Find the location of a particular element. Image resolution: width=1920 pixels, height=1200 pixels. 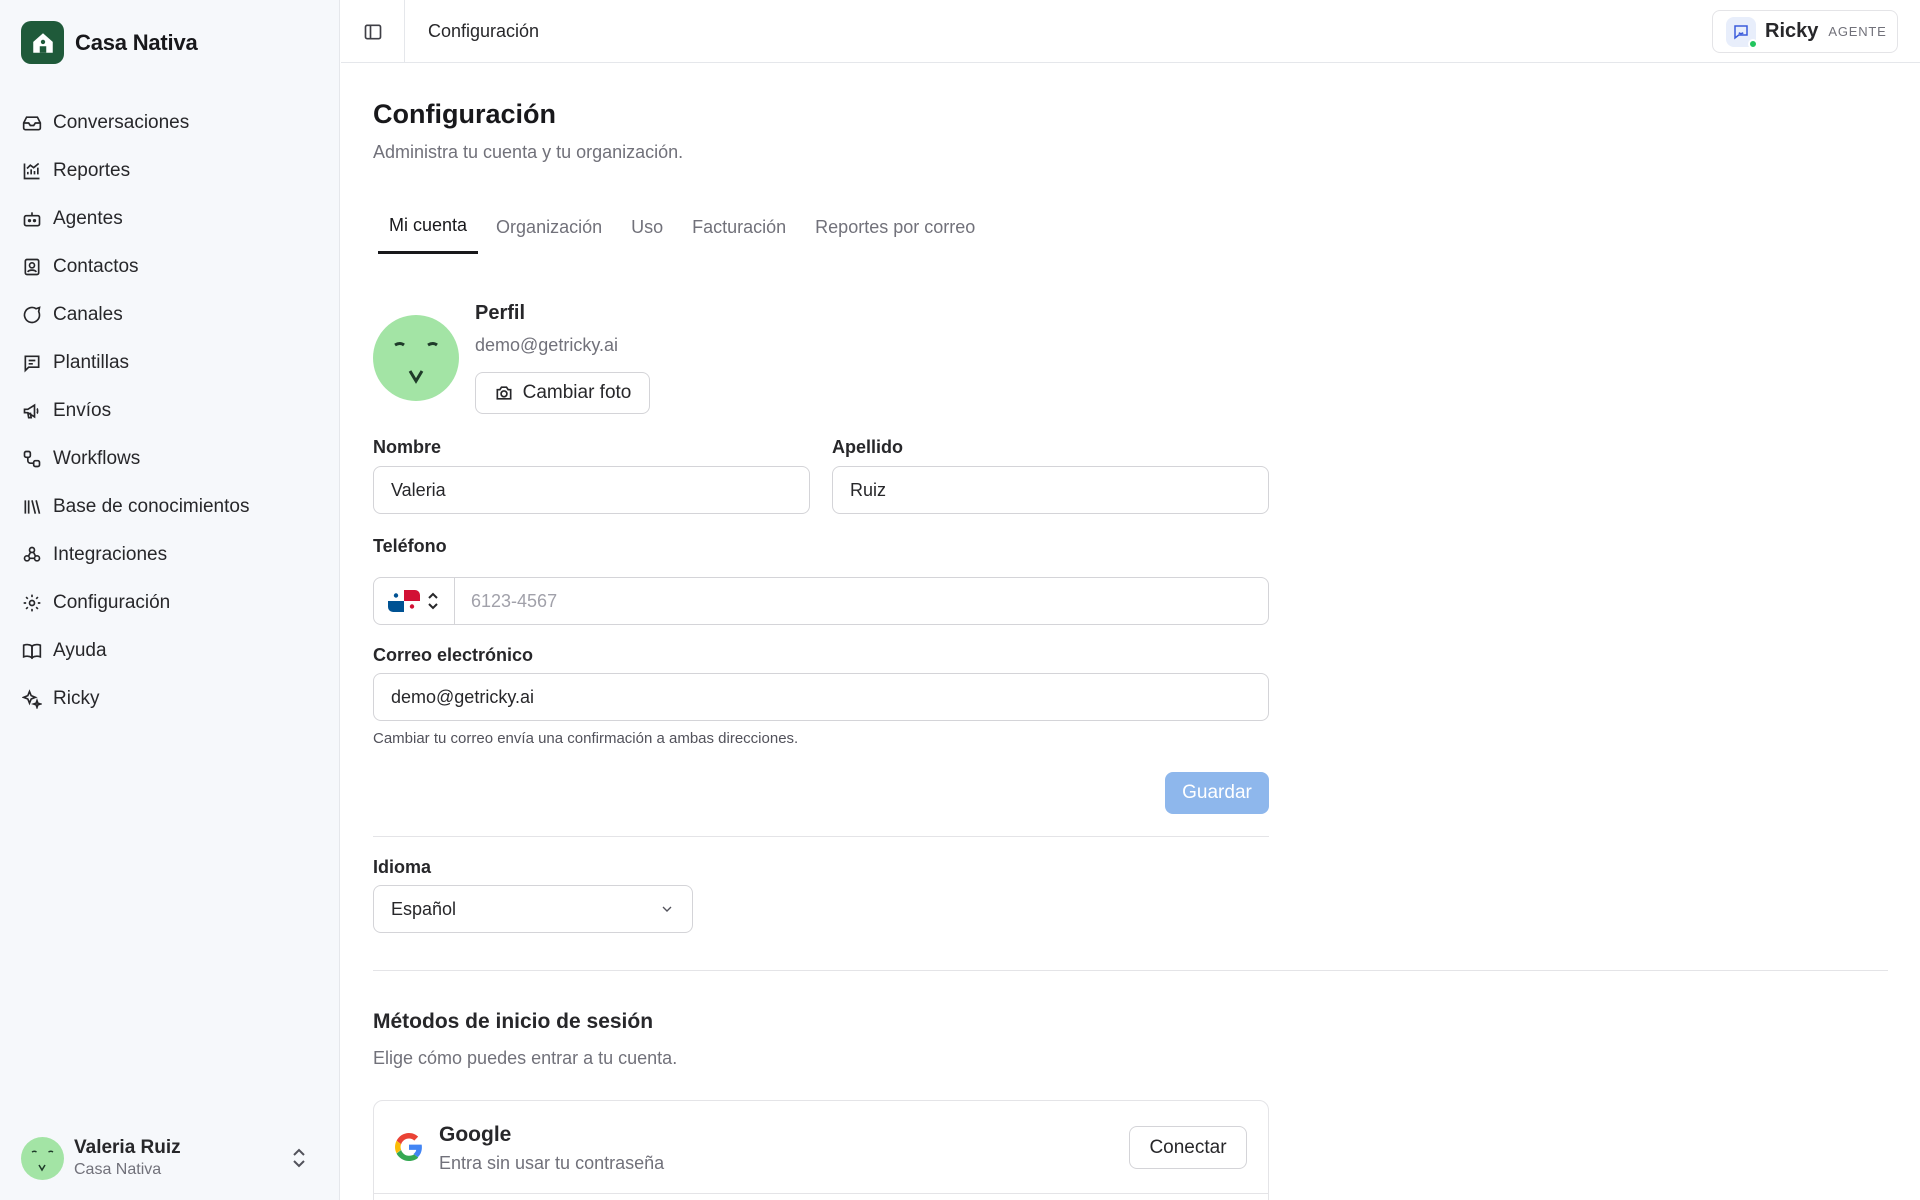

sidebar-item-workflows: Workflows is located at coordinates (171, 459).